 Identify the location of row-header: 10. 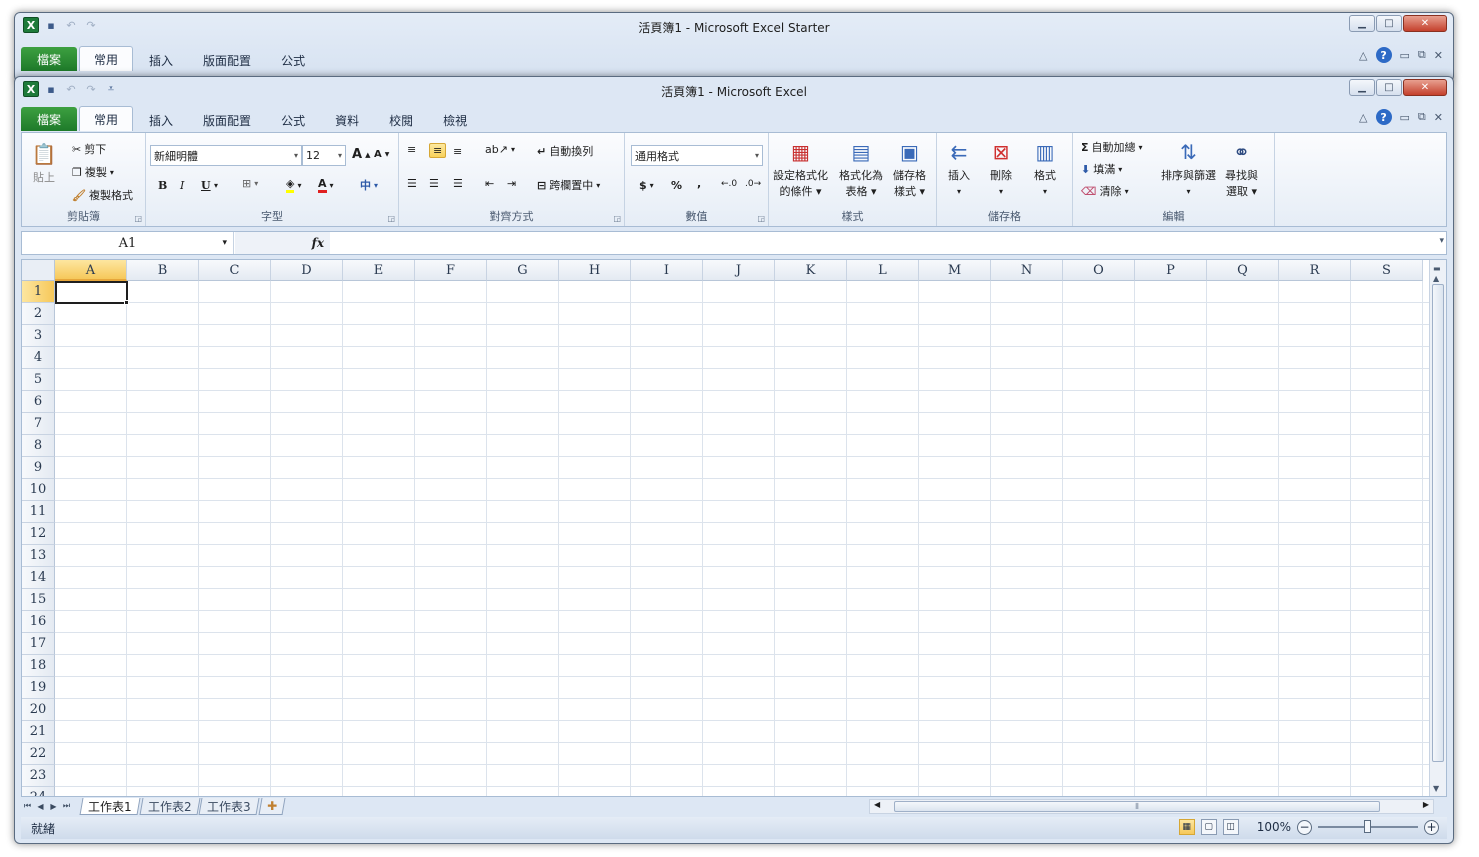
(38, 490).